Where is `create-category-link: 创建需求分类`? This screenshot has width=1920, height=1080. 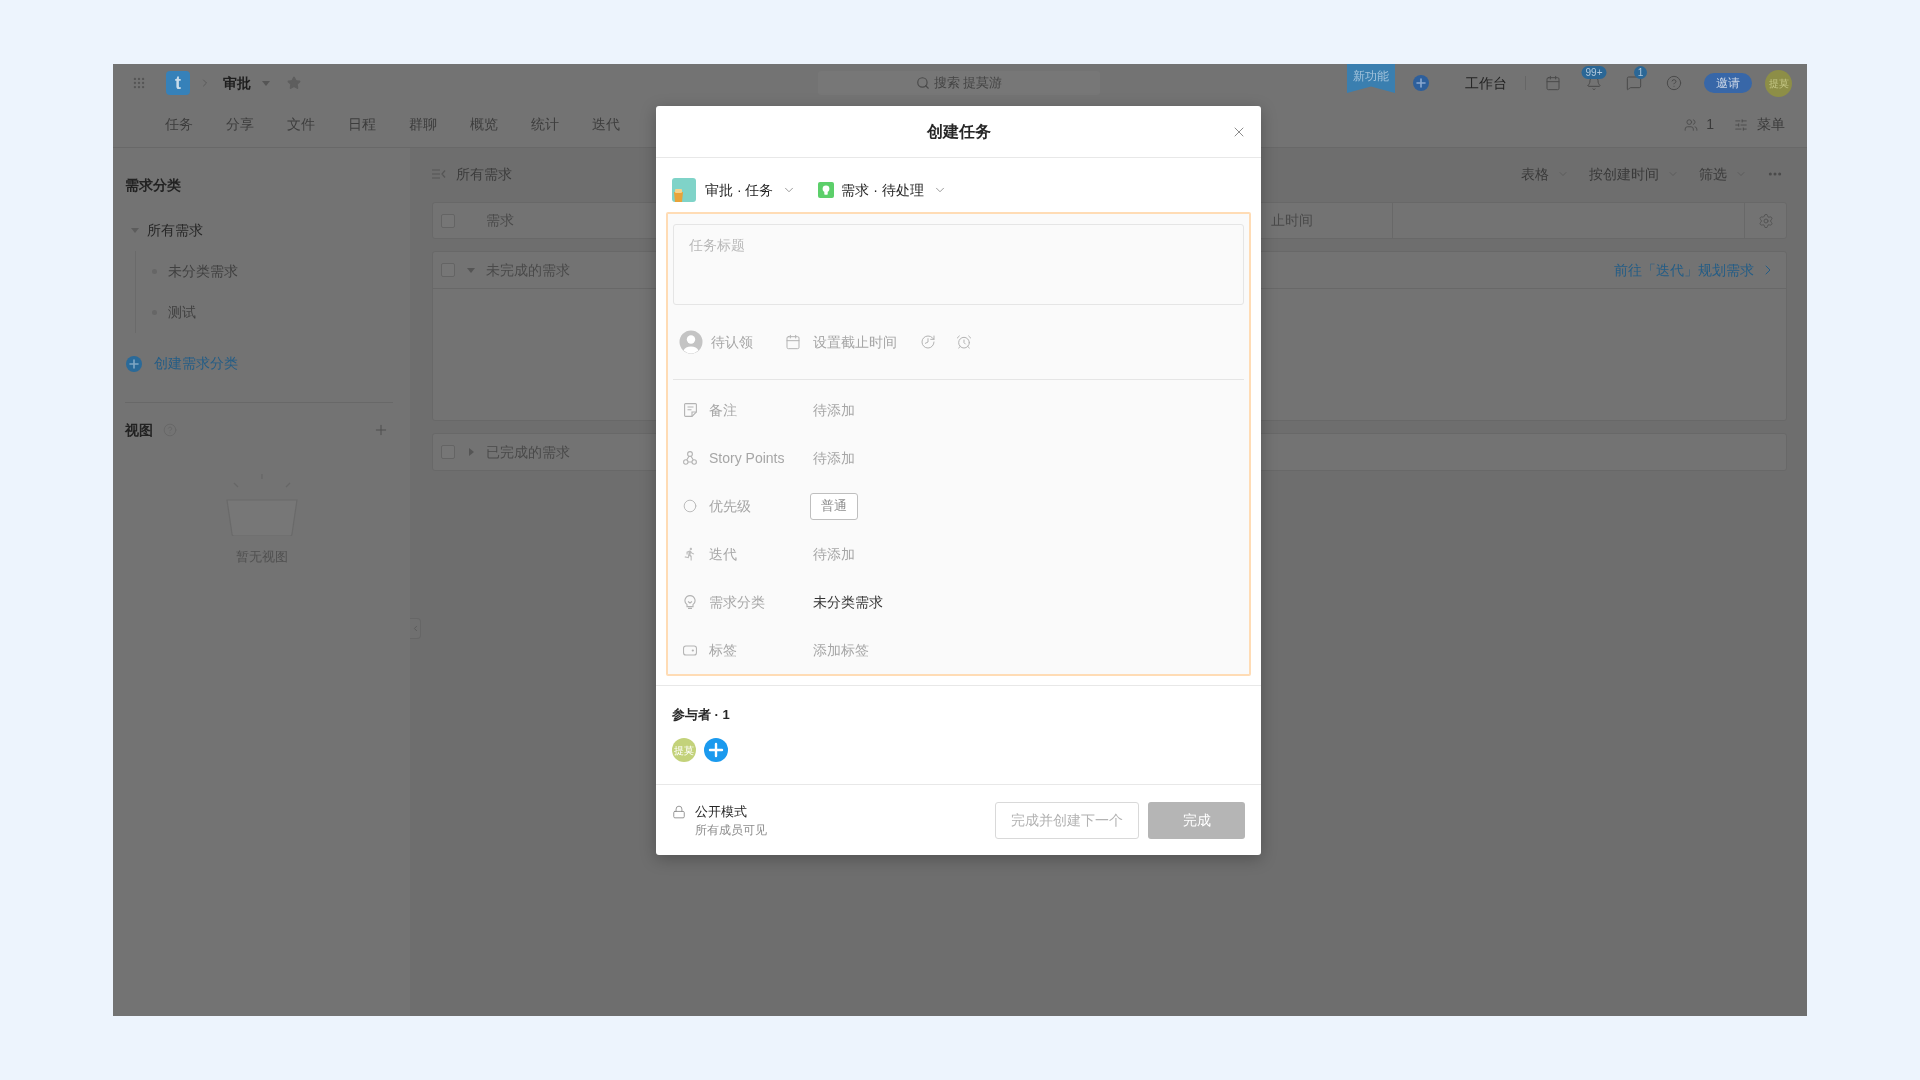 create-category-link: 创建需求分类 is located at coordinates (261, 363).